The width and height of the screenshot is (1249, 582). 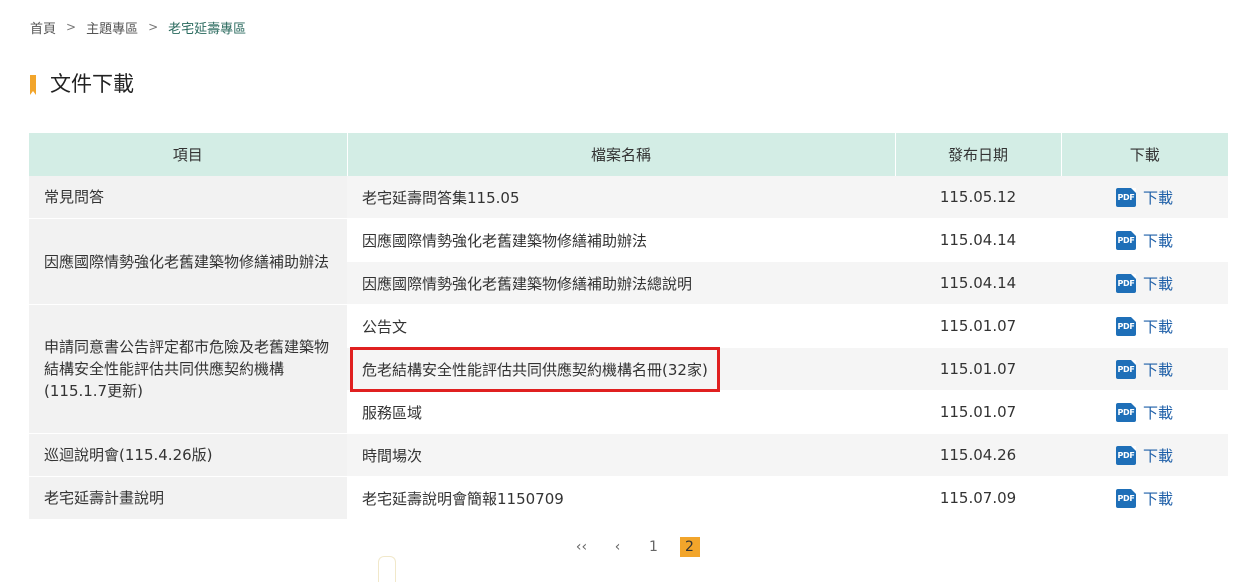 I want to click on item-cell: 老宅延壽計畫說明, so click(x=188, y=498).